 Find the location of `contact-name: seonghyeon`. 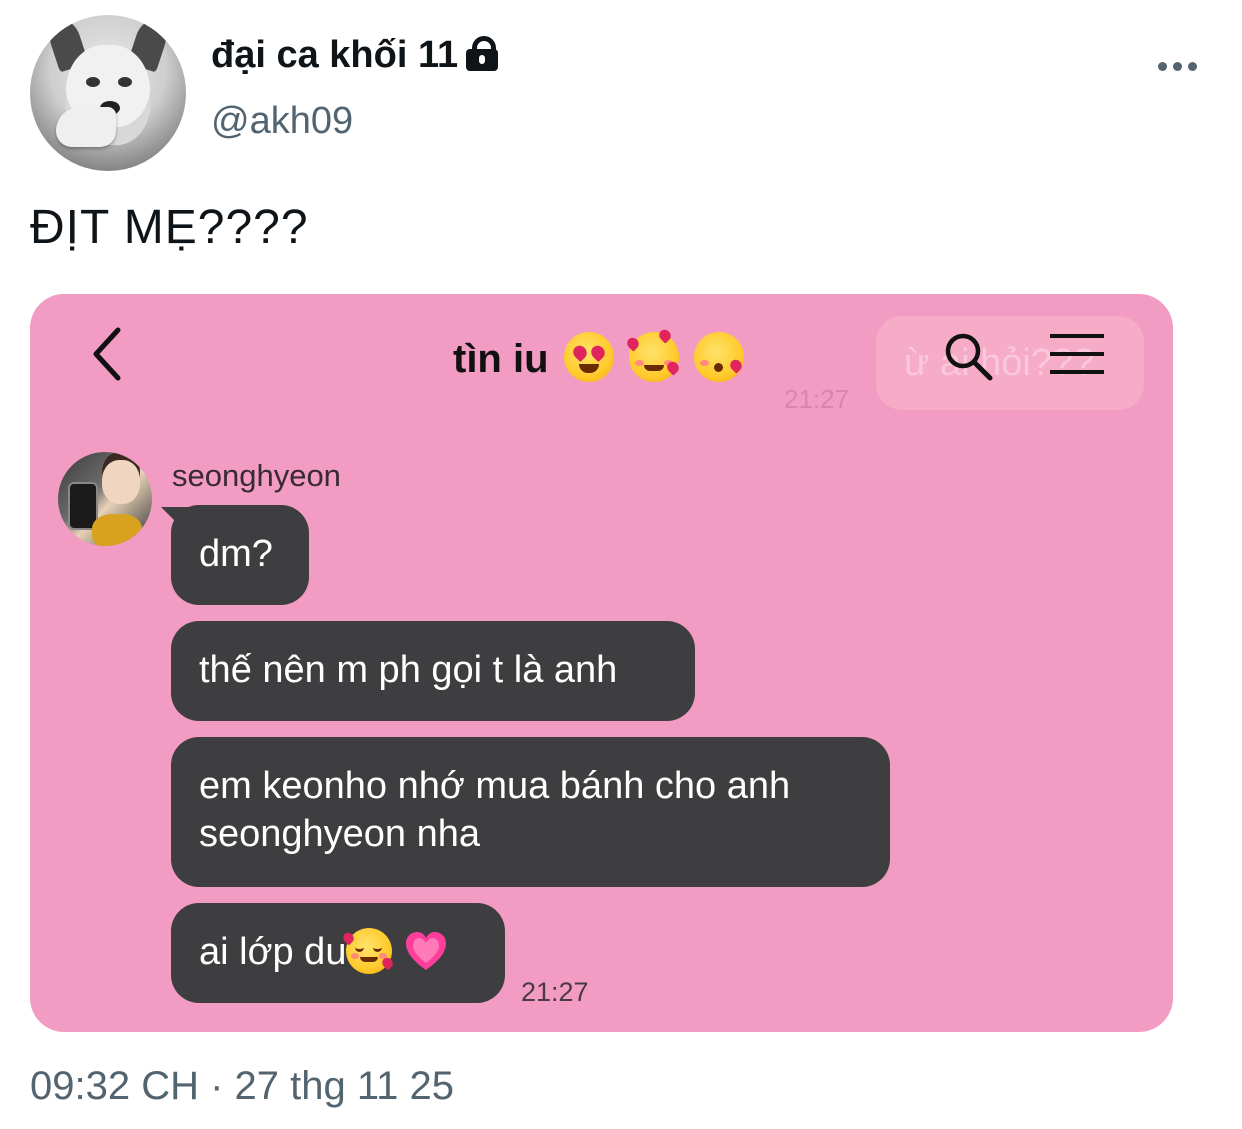

contact-name: seonghyeon is located at coordinates (256, 475).